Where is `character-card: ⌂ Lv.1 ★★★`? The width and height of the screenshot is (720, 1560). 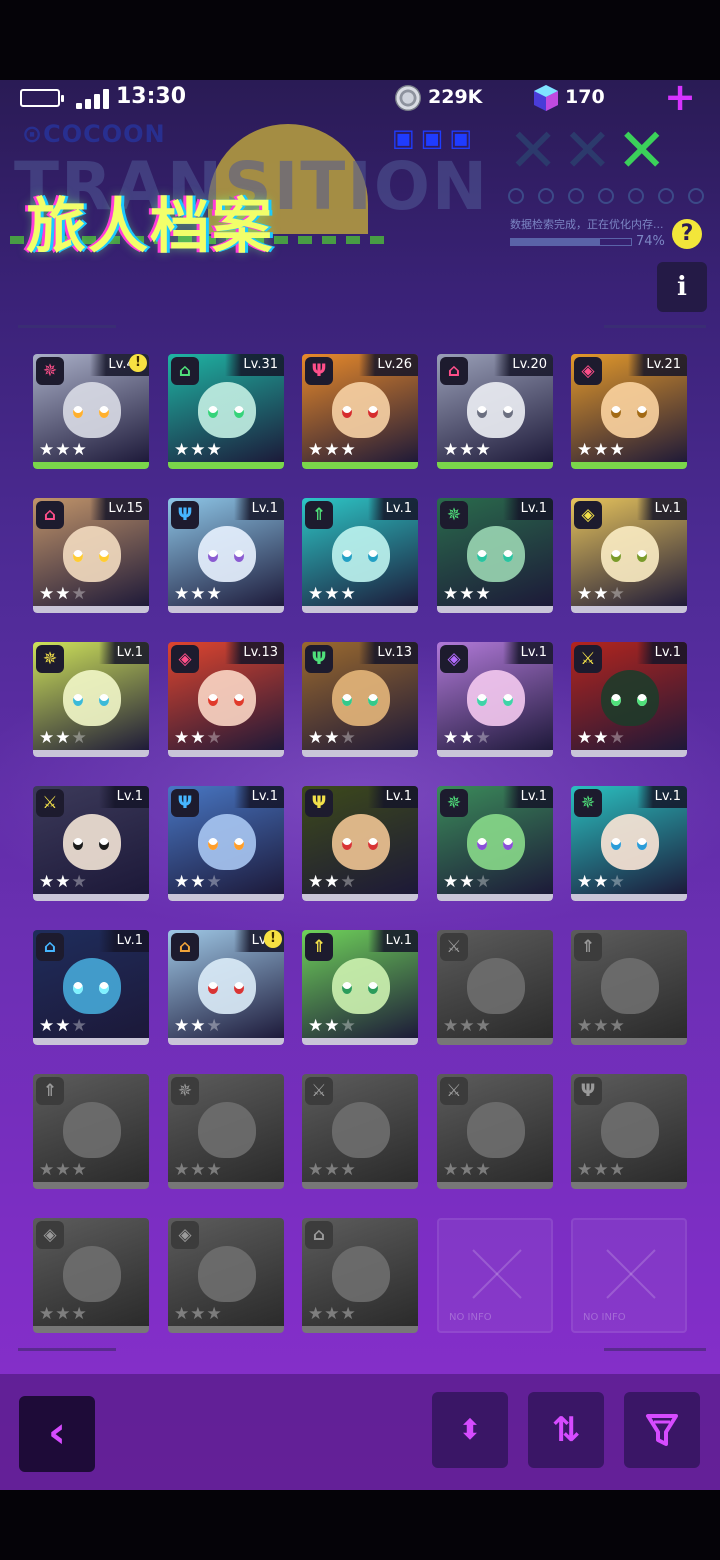 character-card: ⌂ Lv.1 ★★★ is located at coordinates (91, 987).